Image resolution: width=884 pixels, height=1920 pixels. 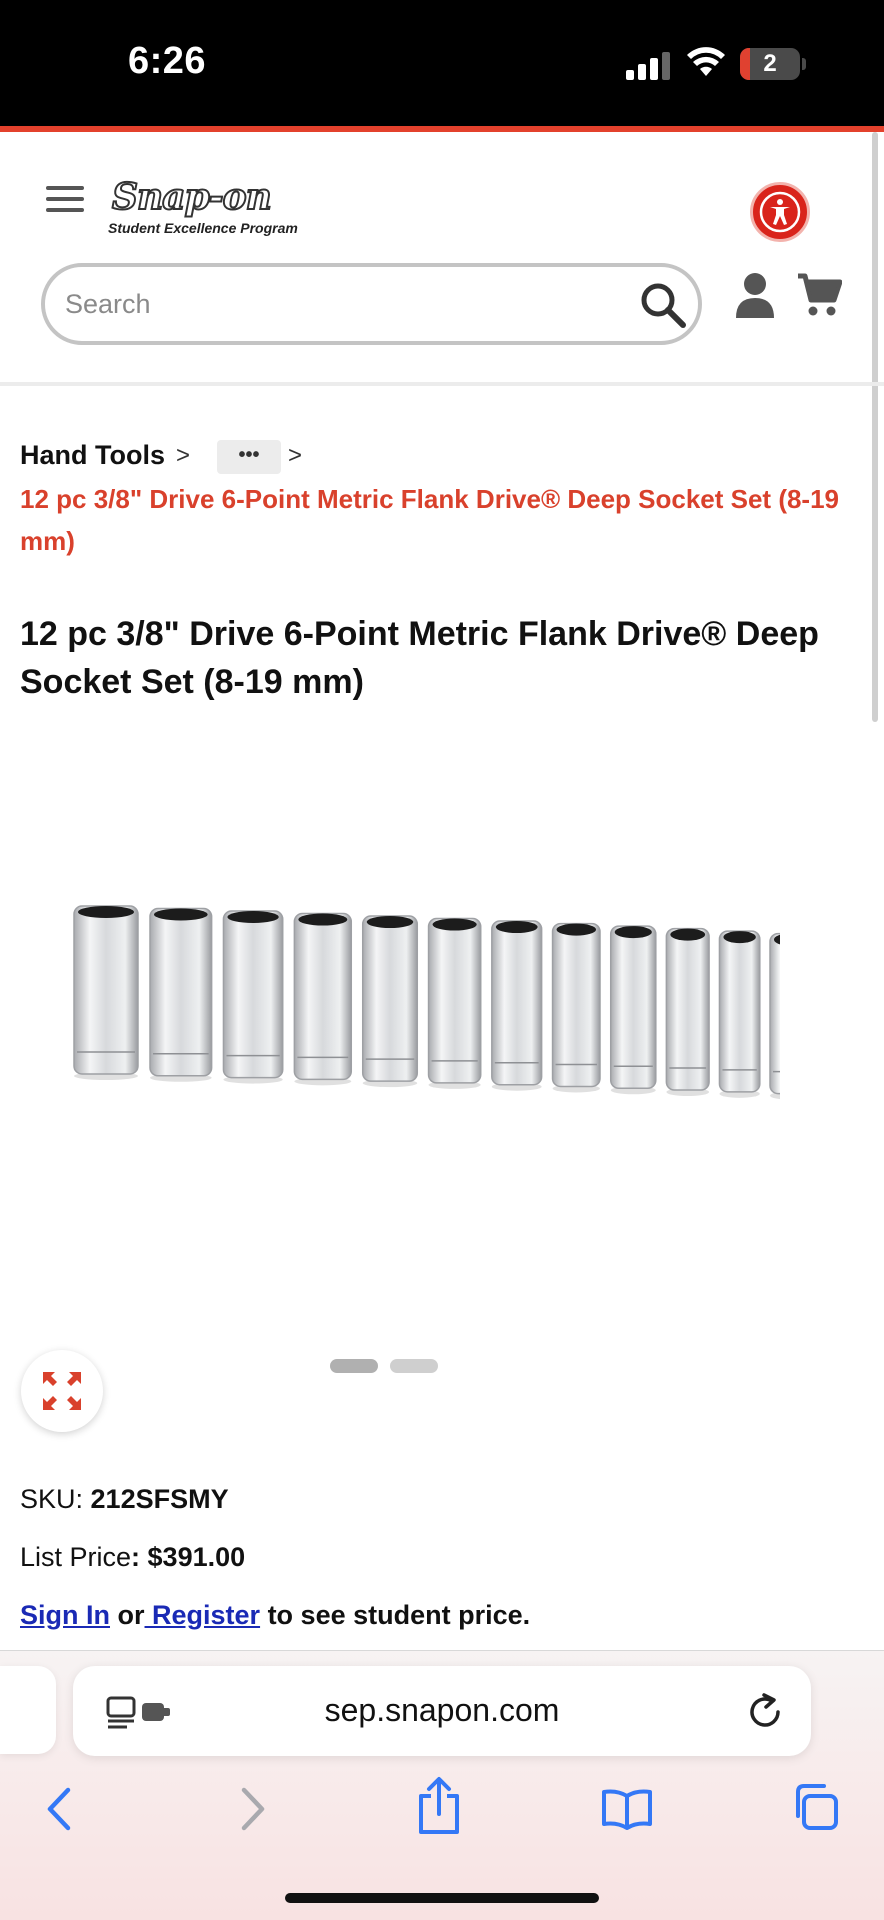 What do you see at coordinates (439, 1806) in the screenshot?
I see `share-icon` at bounding box center [439, 1806].